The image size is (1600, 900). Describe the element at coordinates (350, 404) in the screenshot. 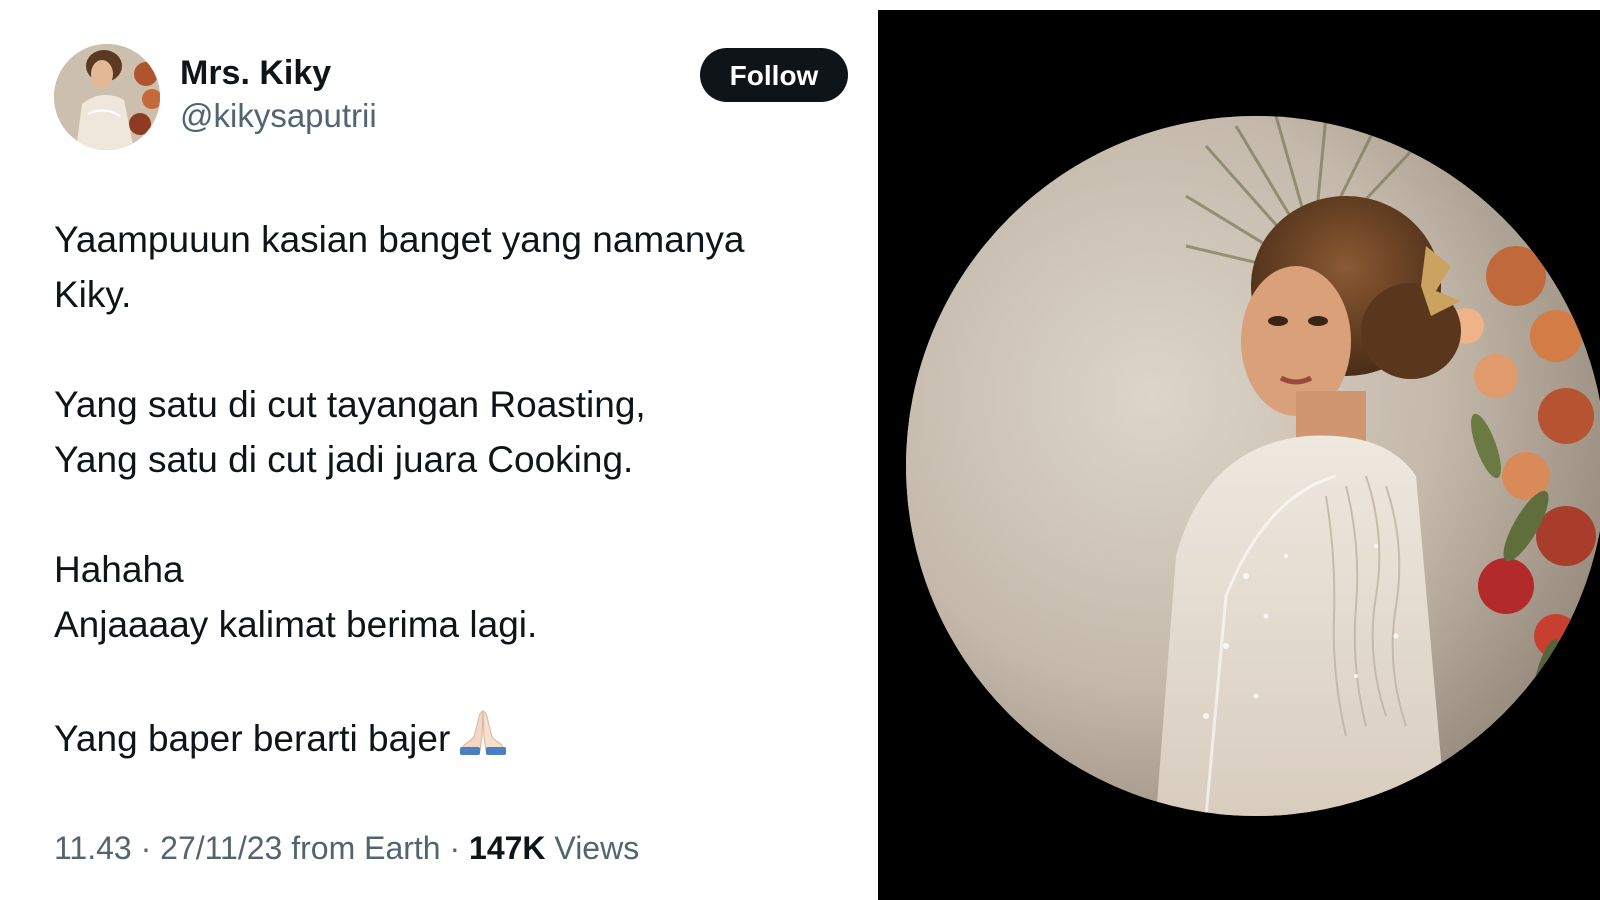

I see `tweet-text-line: Yang satu di cut tayangan Roasting,` at that location.